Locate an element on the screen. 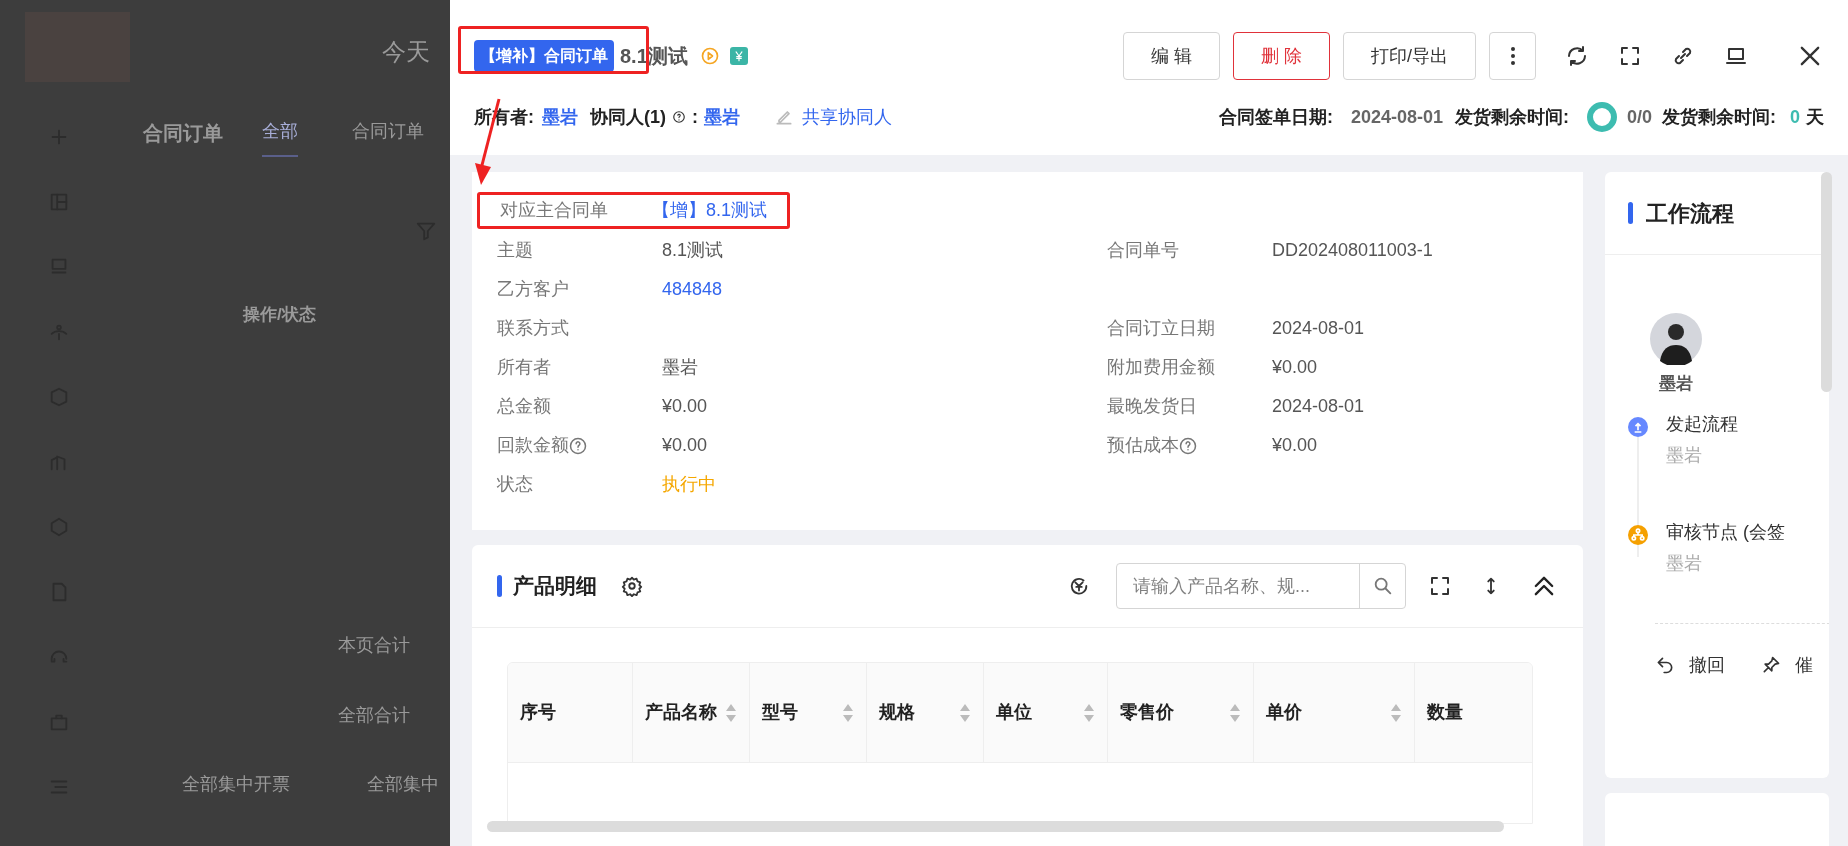 This screenshot has width=1848, height=846. progress-count: 0/0 is located at coordinates (1639, 117).